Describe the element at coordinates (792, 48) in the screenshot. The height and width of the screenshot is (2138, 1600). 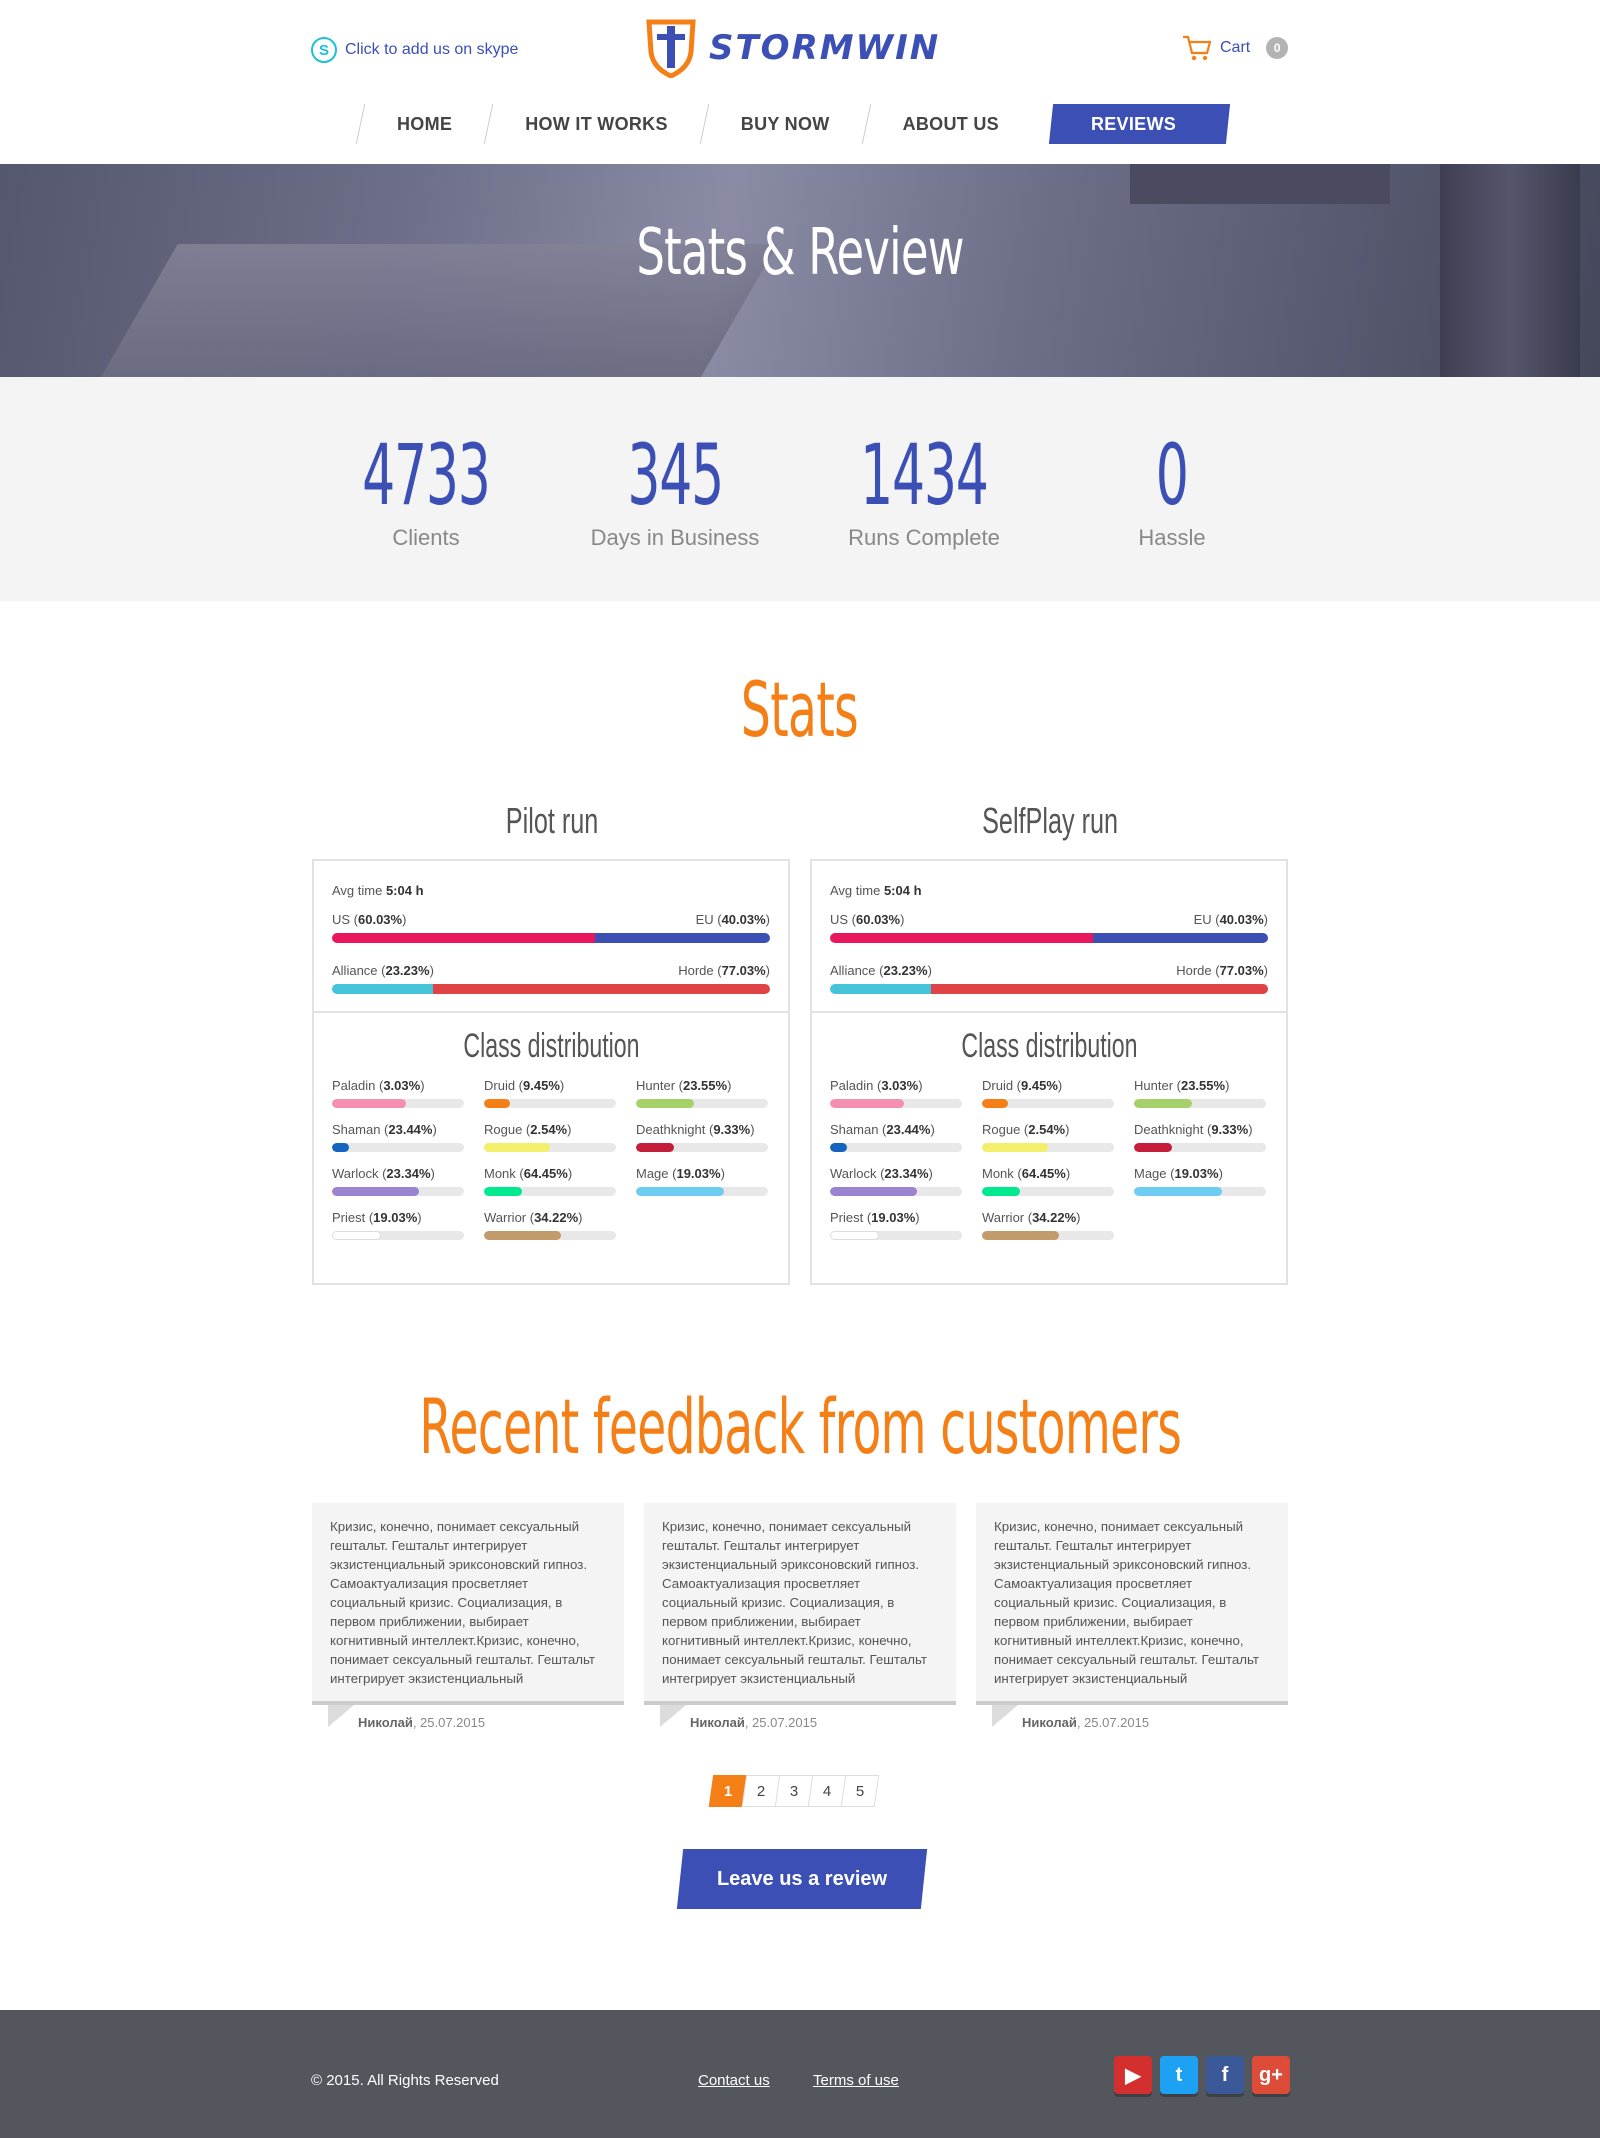
I see `logo: STORMWIN` at that location.